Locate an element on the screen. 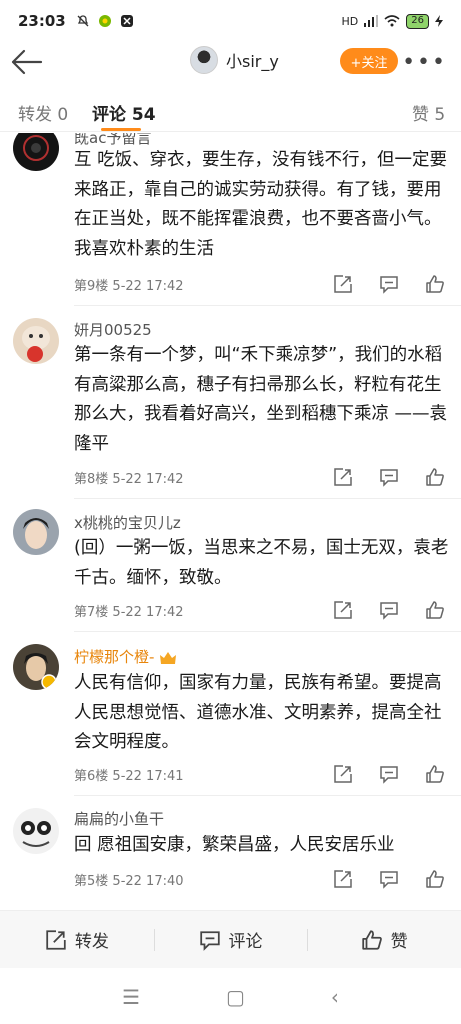 The height and width of the screenshot is (1024, 461). commenter-name: x桃桃的宝贝儿z is located at coordinates (127, 522).